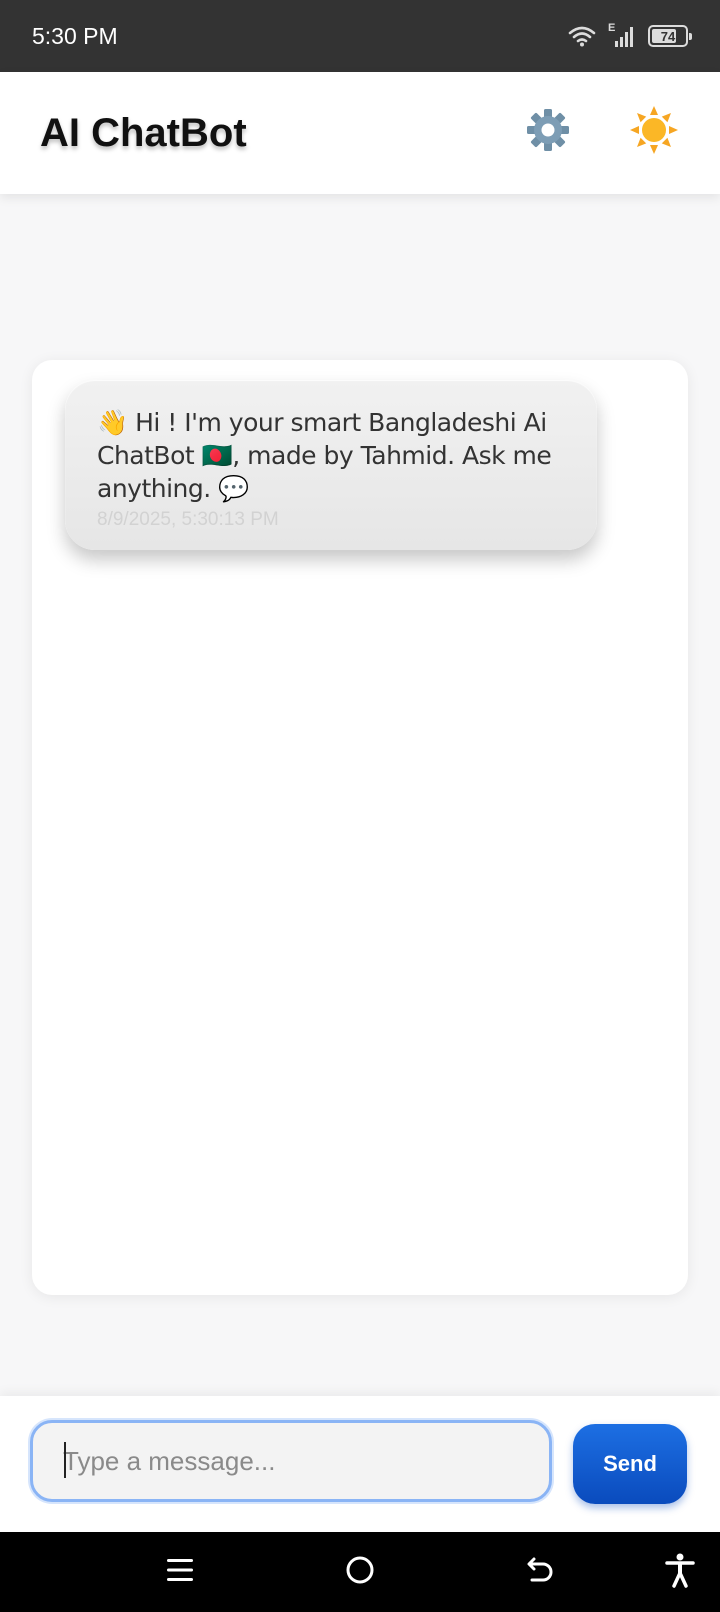  I want to click on status-icons: E 74, so click(630, 35).